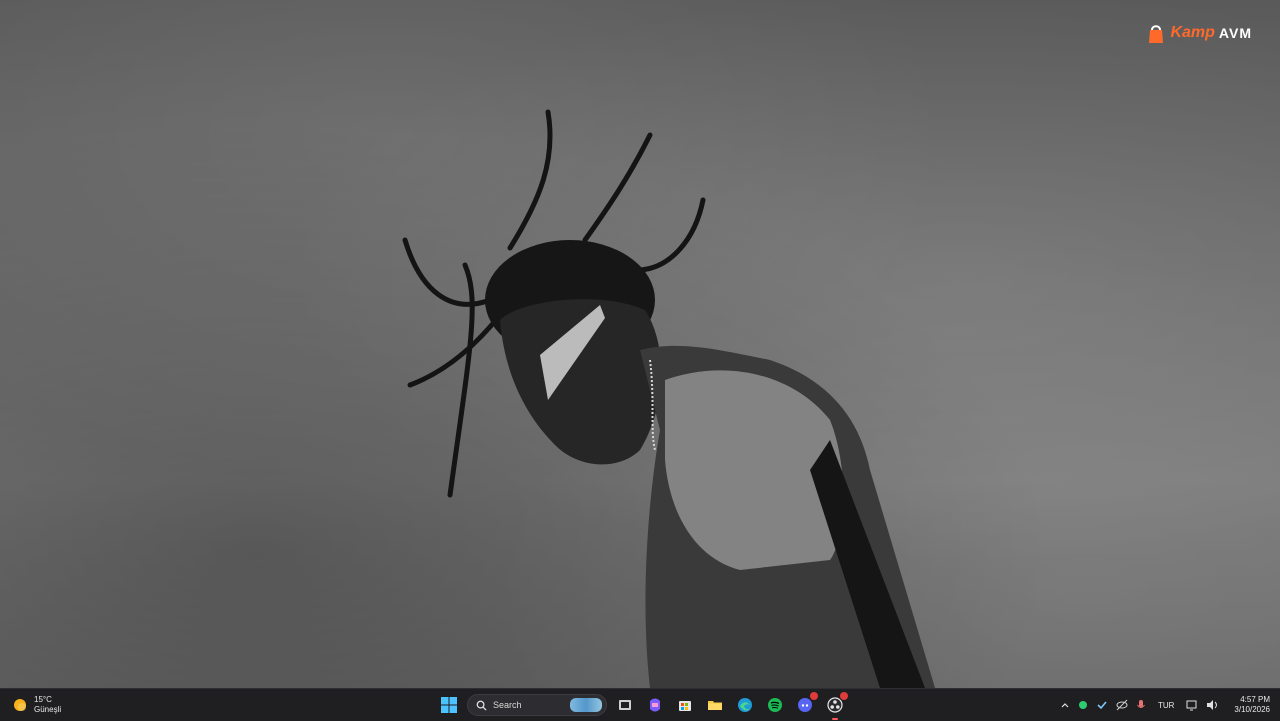  I want to click on store-icon, so click(685, 706).